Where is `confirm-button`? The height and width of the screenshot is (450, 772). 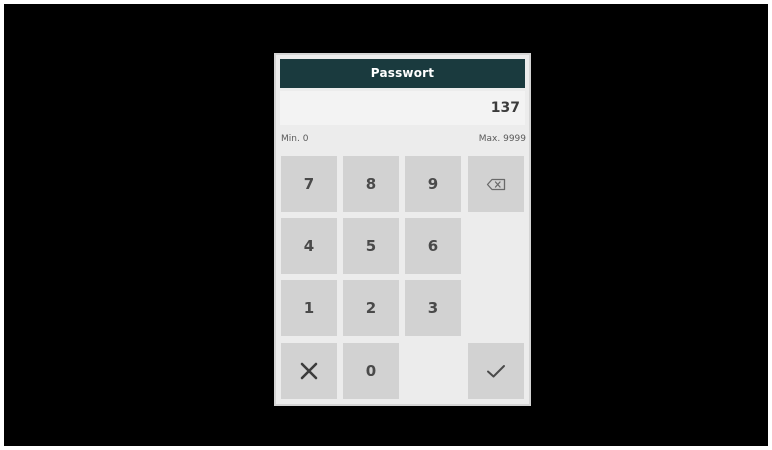
confirm-button is located at coordinates (496, 371).